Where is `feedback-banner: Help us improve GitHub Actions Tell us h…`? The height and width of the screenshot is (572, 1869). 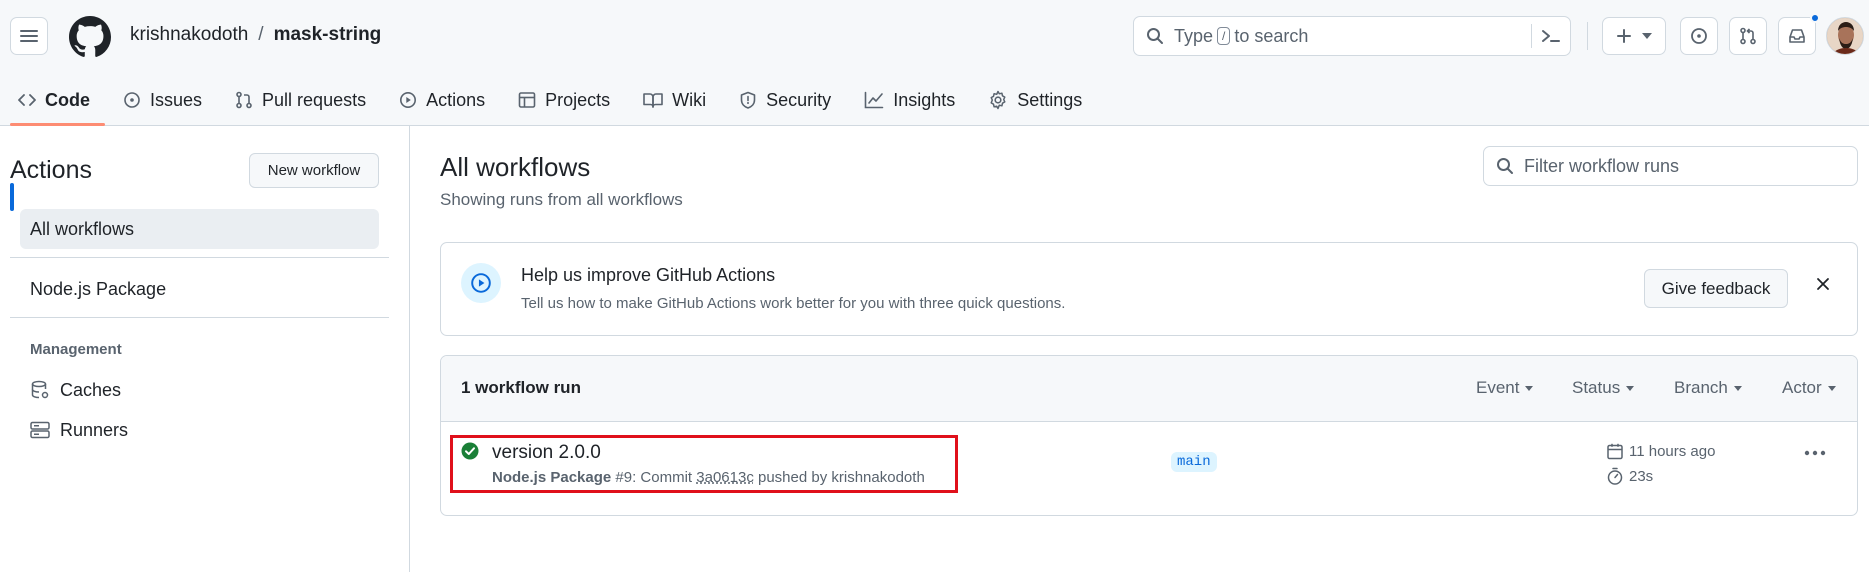
feedback-banner: Help us improve GitHub Actions Tell us h… is located at coordinates (1149, 289).